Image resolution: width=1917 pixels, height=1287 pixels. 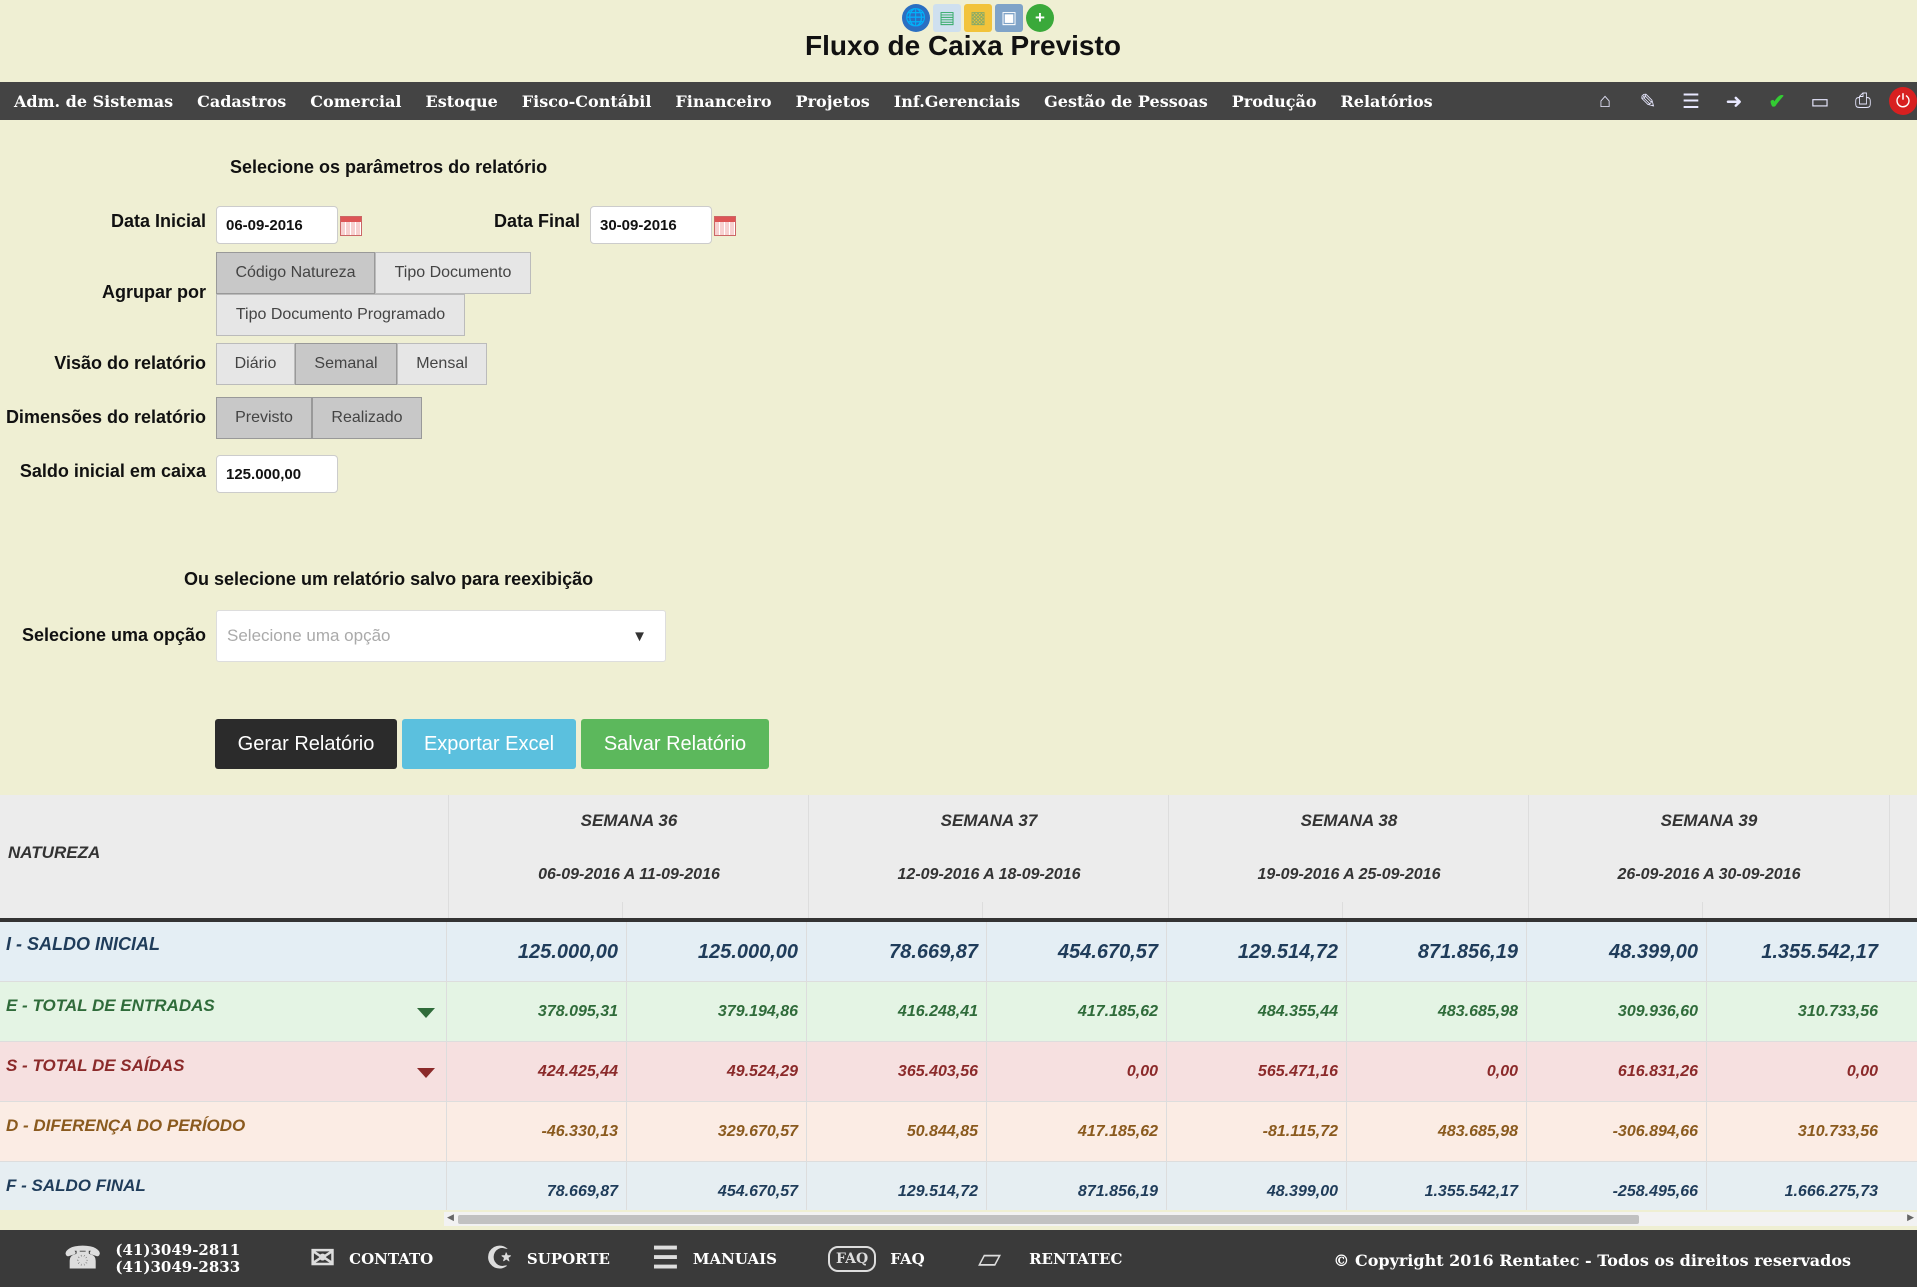 What do you see at coordinates (1076, 1012) in the screenshot?
I see `table-cell: 417.185,62` at bounding box center [1076, 1012].